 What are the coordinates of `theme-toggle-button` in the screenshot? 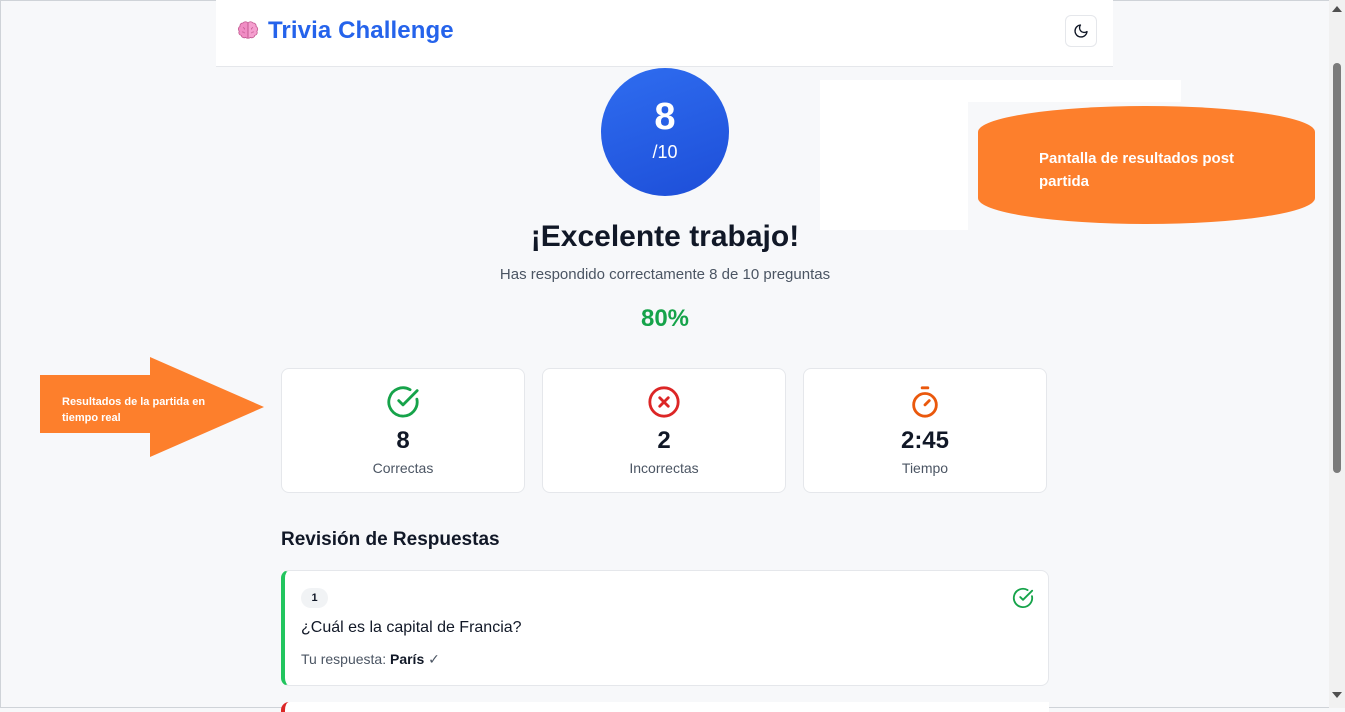 It's located at (1081, 31).